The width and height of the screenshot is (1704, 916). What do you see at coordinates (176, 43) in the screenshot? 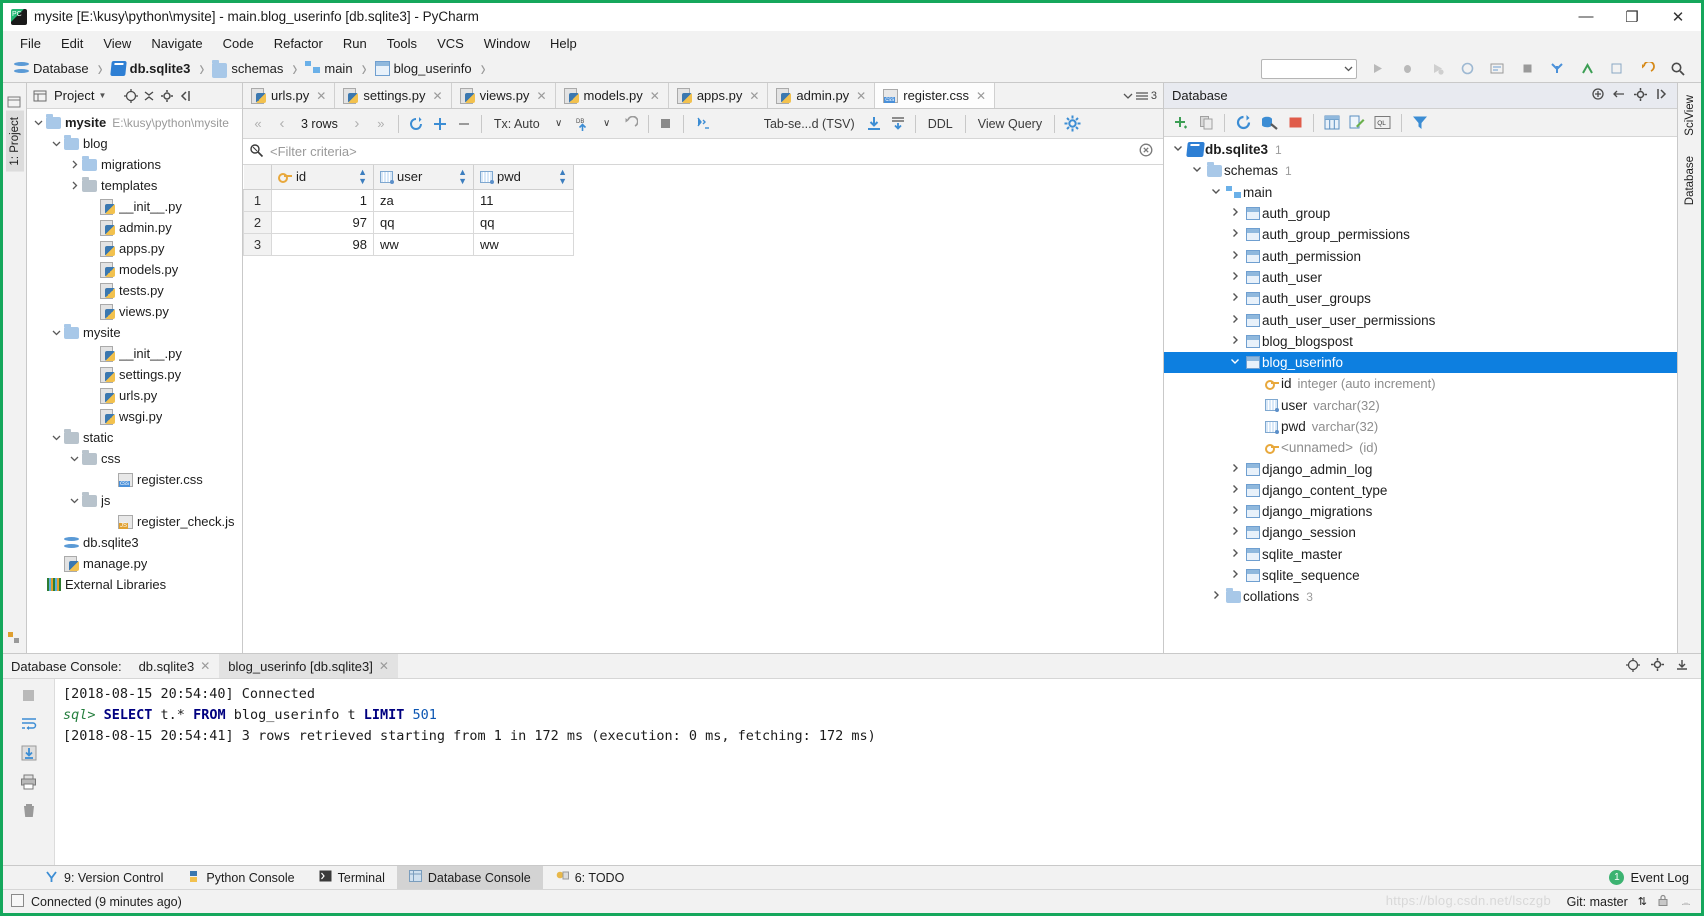
I see `menu-navigate: Navigate` at bounding box center [176, 43].